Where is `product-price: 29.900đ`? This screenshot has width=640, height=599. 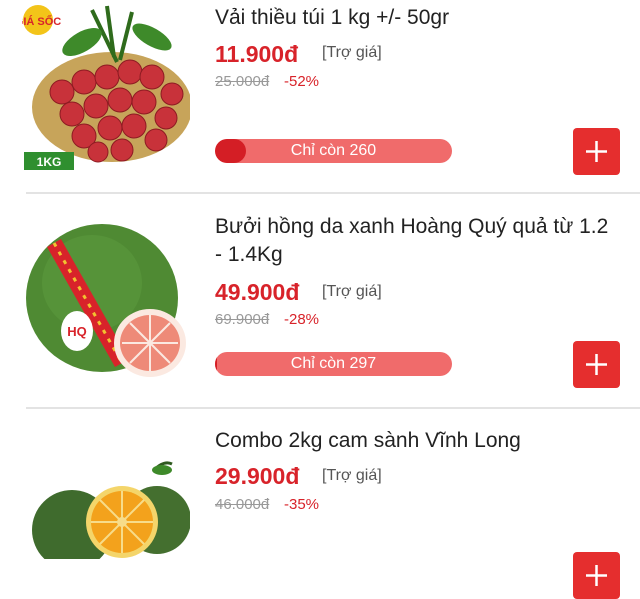 product-price: 29.900đ is located at coordinates (257, 476).